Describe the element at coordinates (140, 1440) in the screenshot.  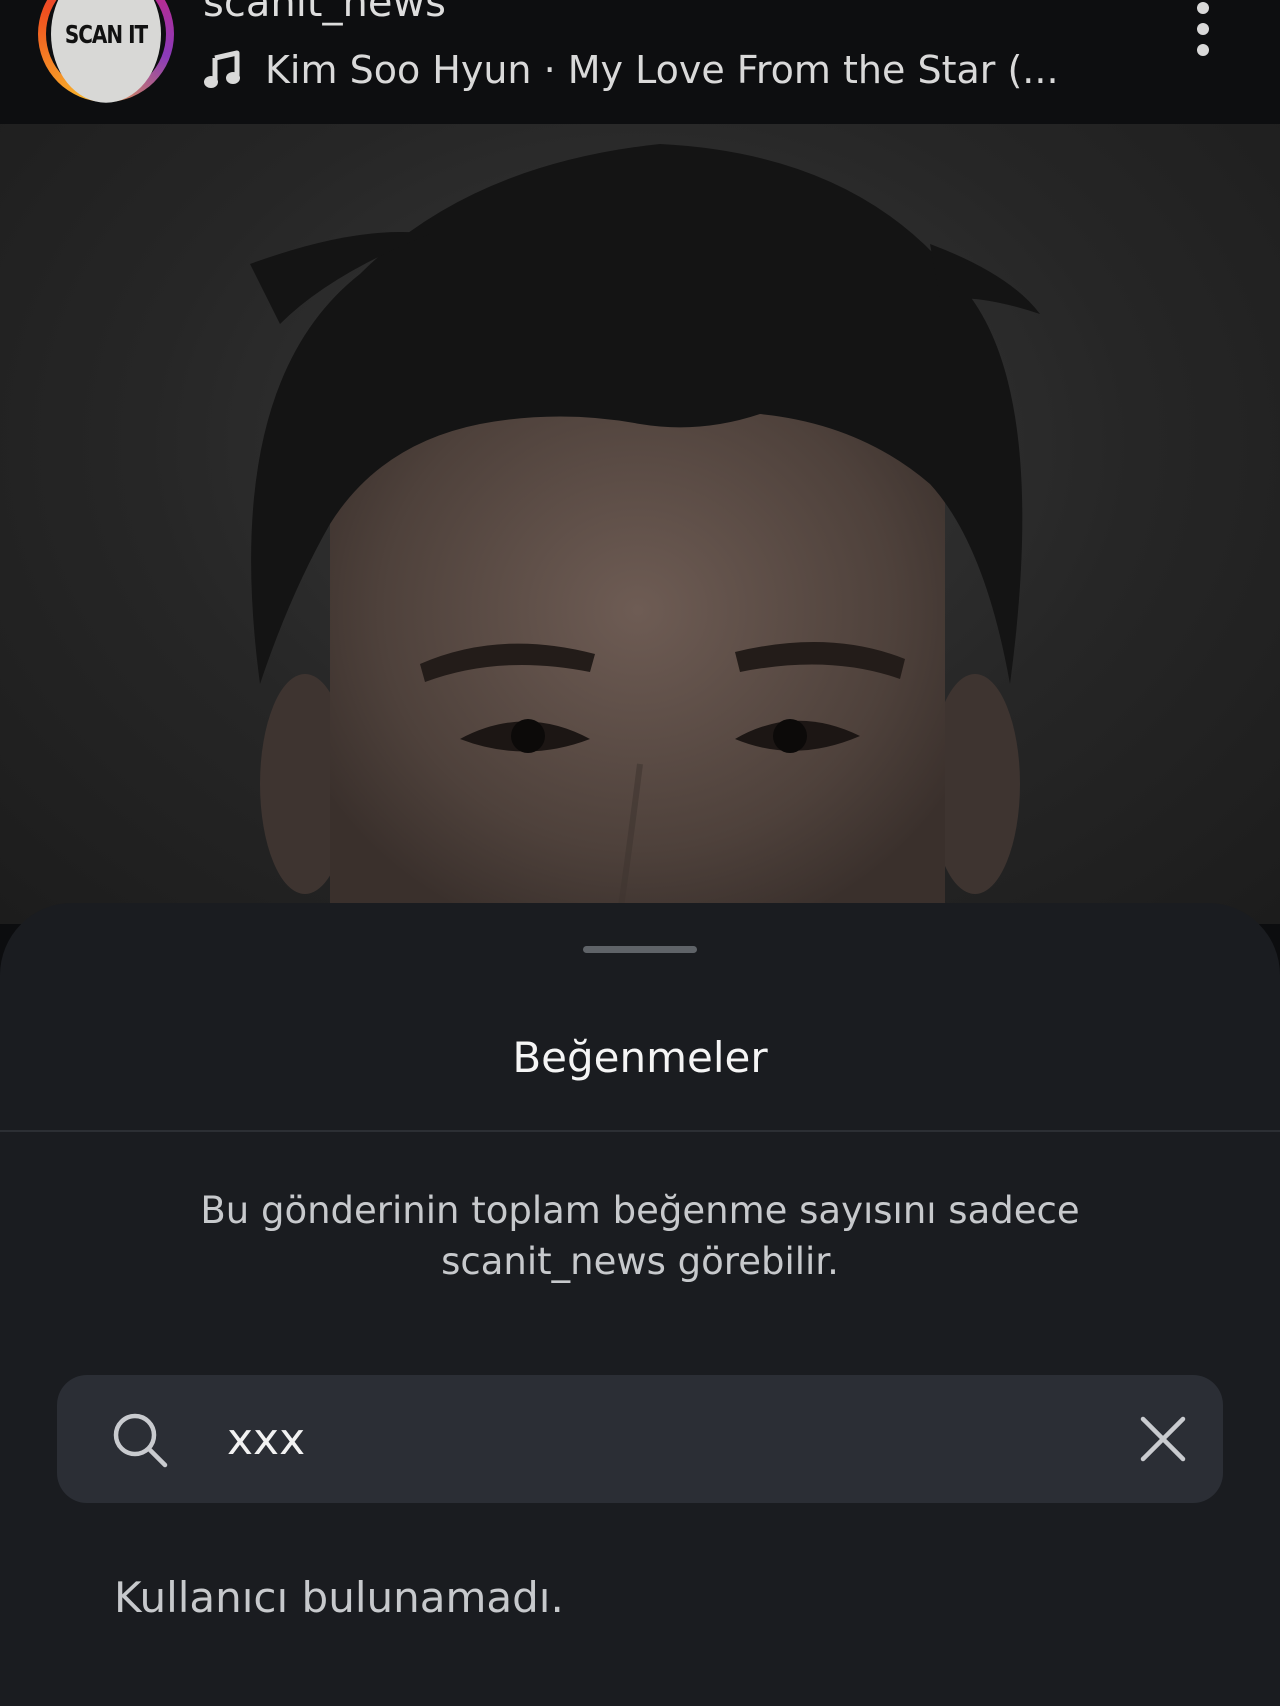
I see `search-icon` at that location.